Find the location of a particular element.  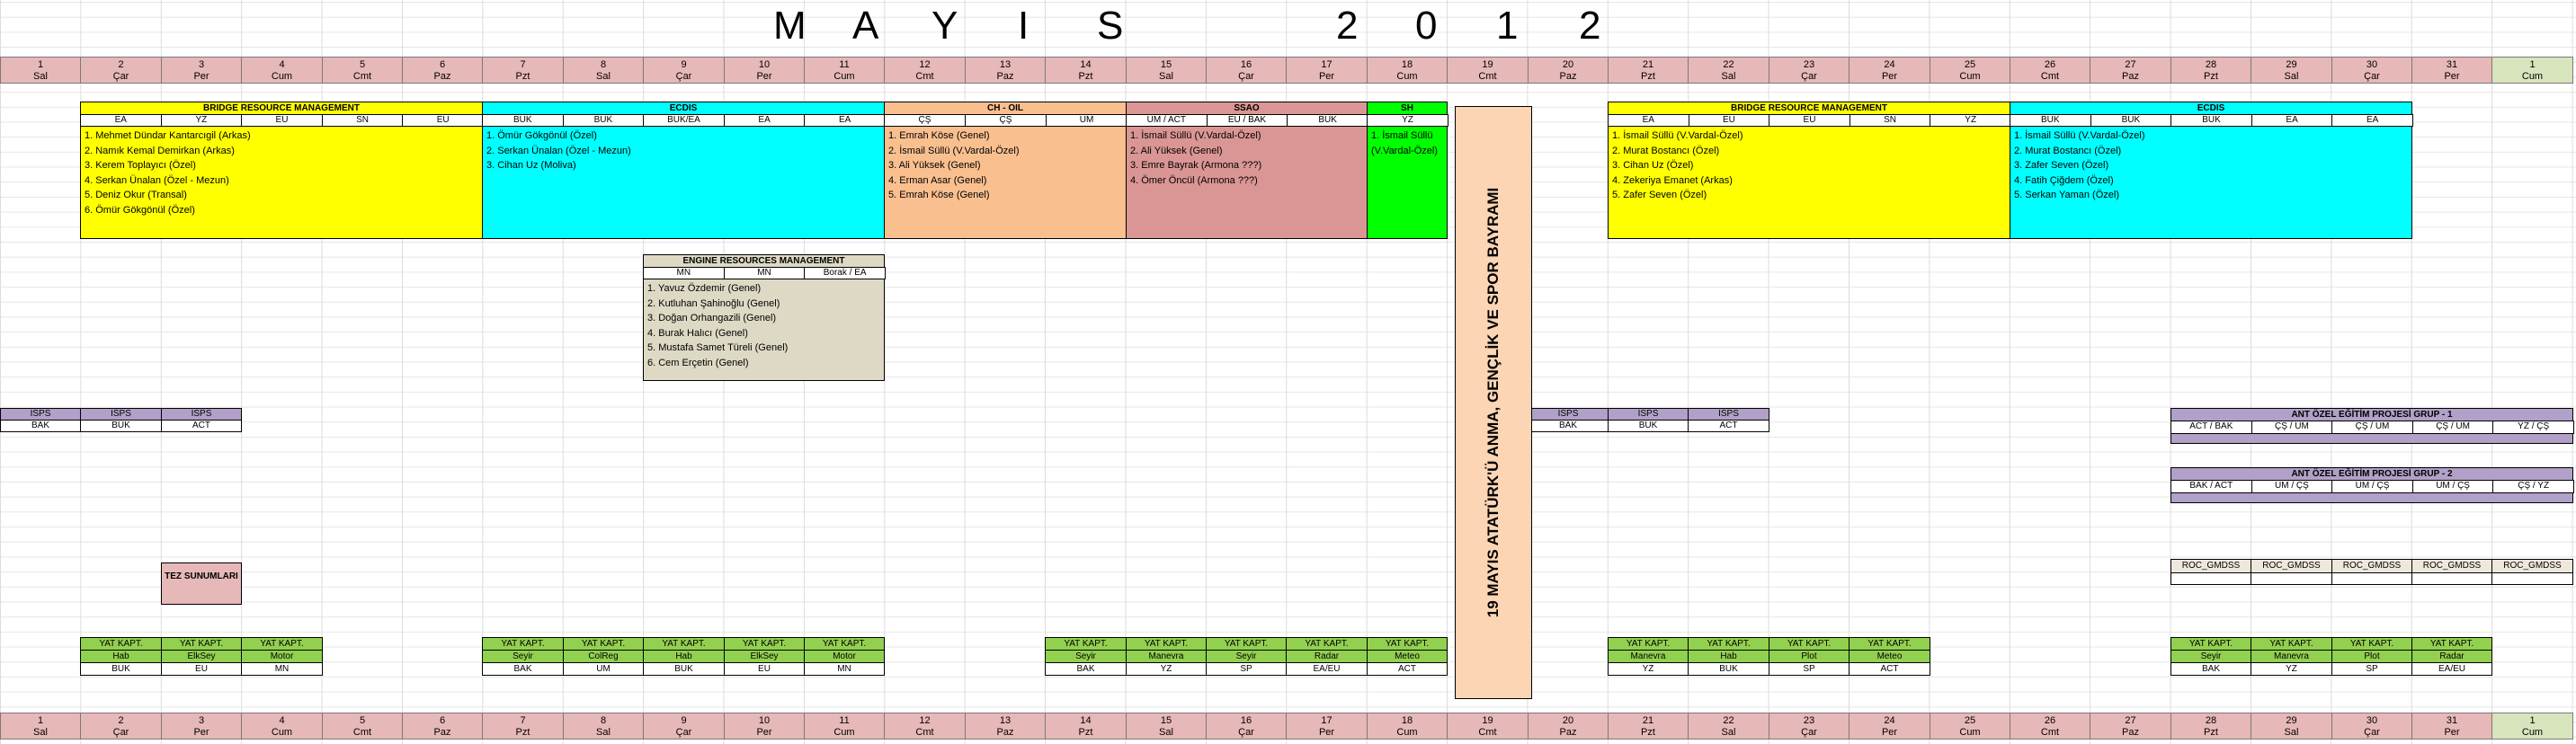

yat-block-5-instructor: SP is located at coordinates (2371, 669).